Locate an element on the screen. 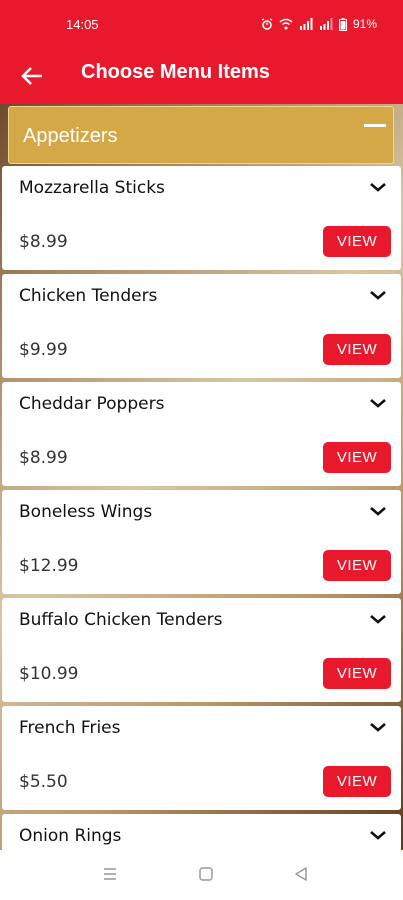 The width and height of the screenshot is (403, 900). status-icons: 91% is located at coordinates (319, 24).